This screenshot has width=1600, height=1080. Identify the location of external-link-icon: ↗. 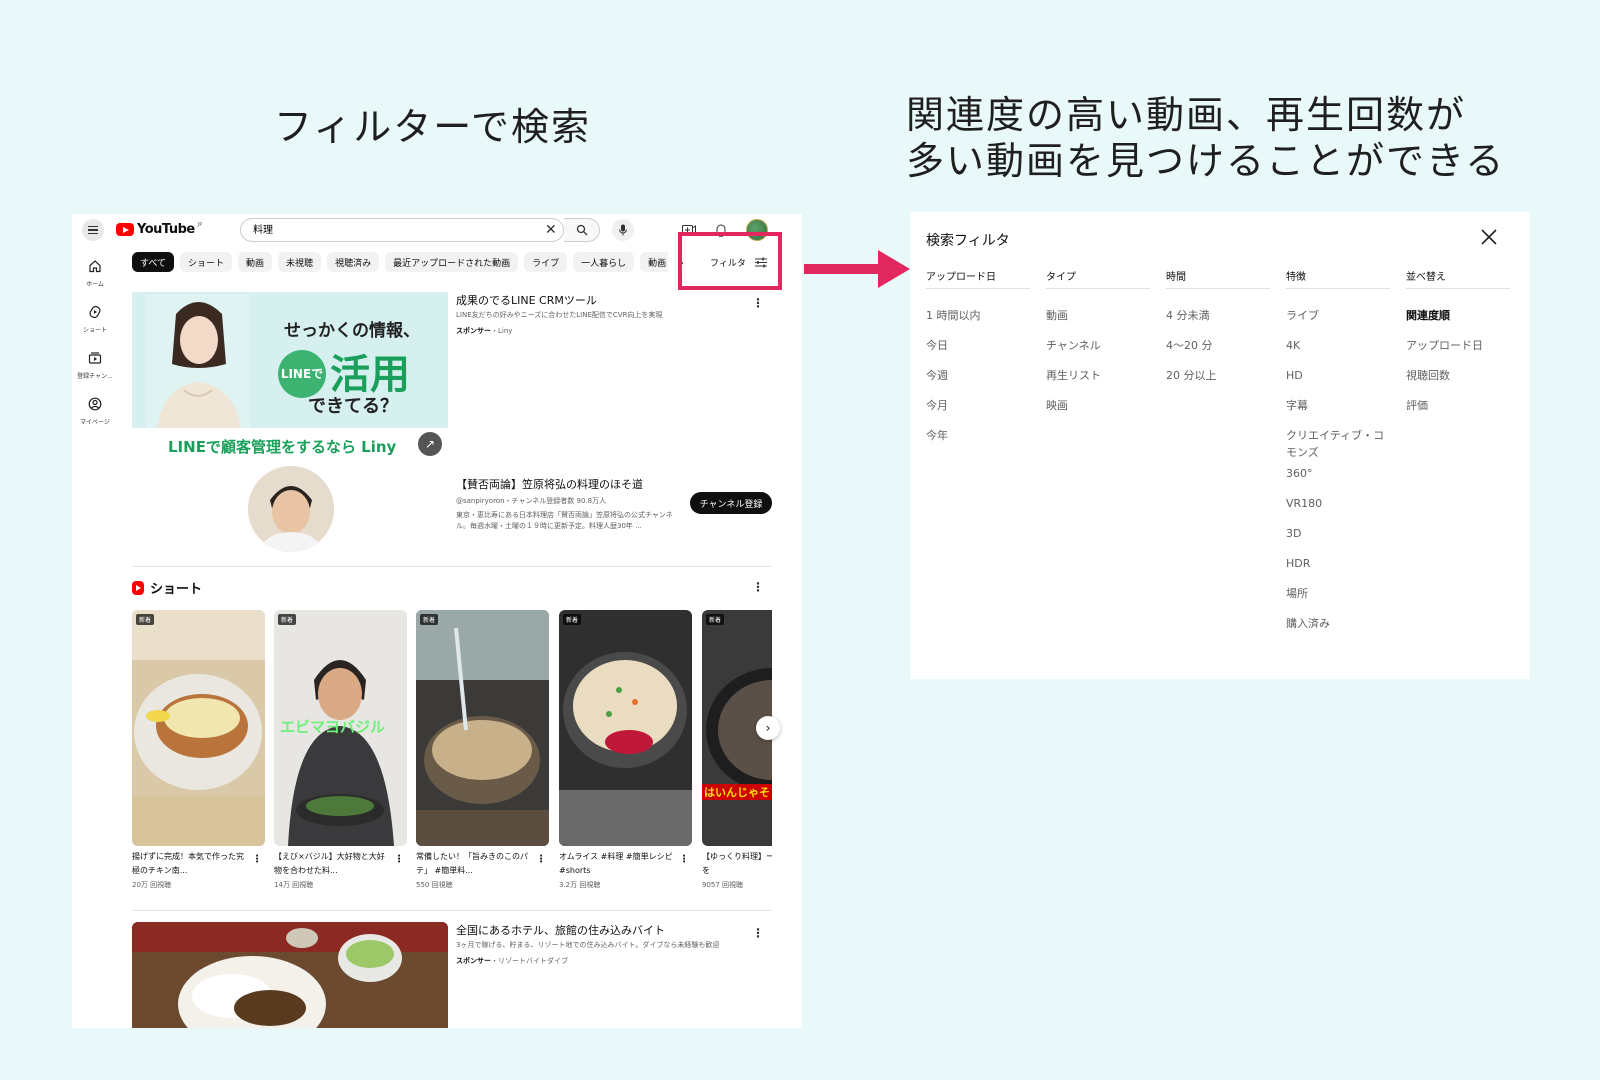
(430, 444).